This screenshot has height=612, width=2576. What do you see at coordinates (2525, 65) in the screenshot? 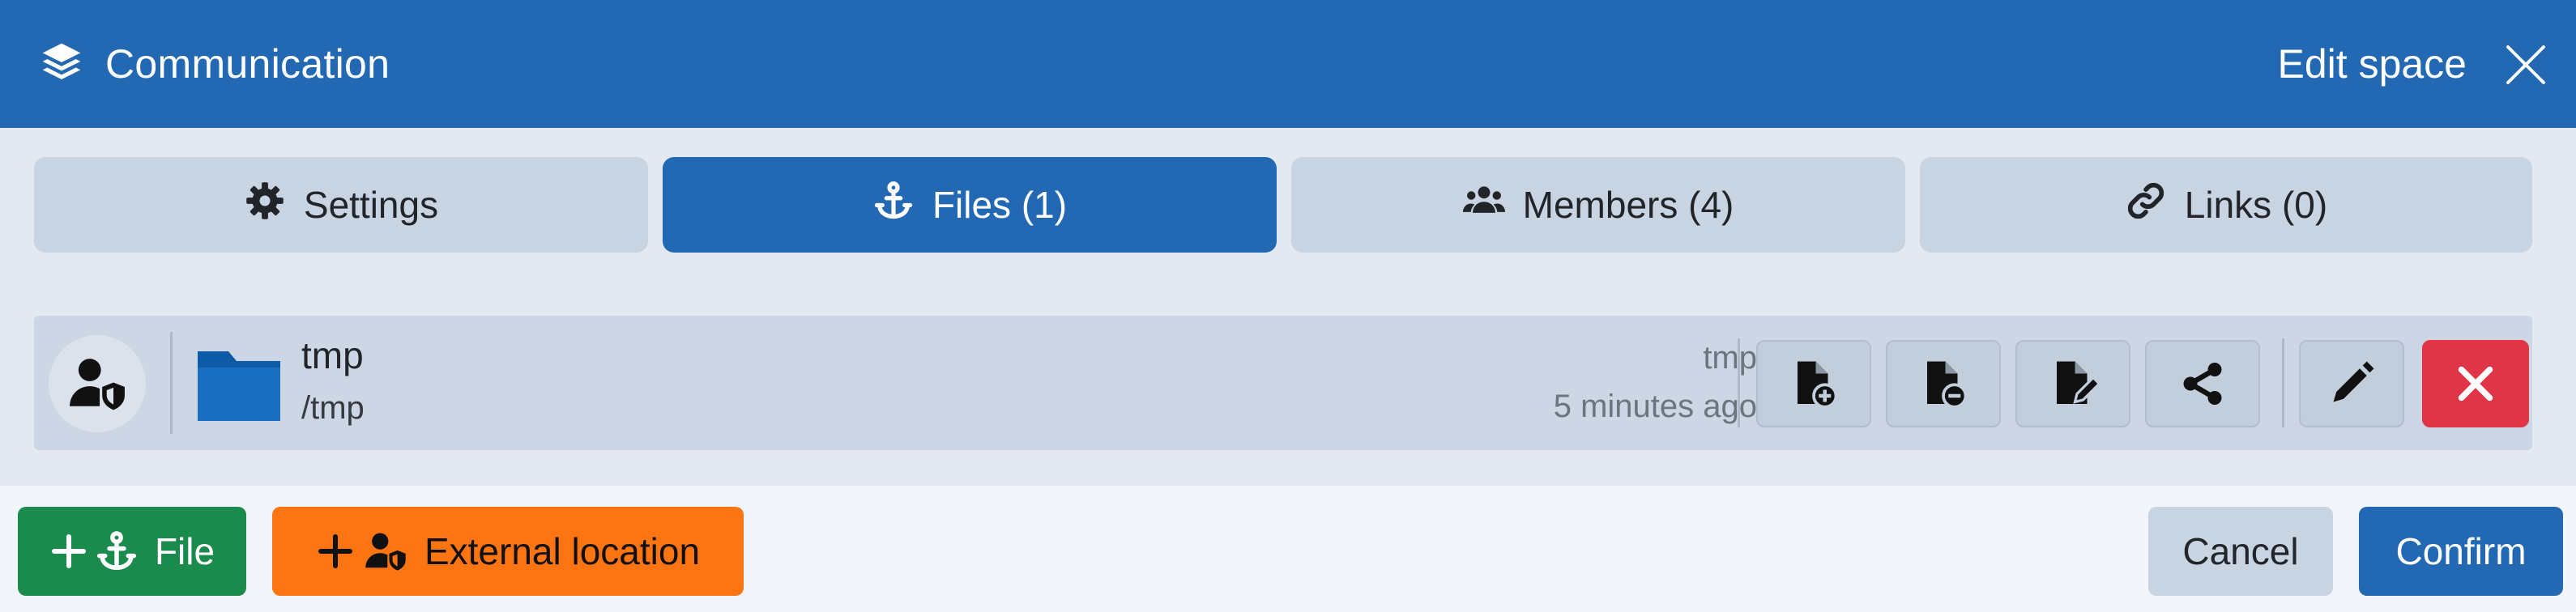
I see `close-icon` at bounding box center [2525, 65].